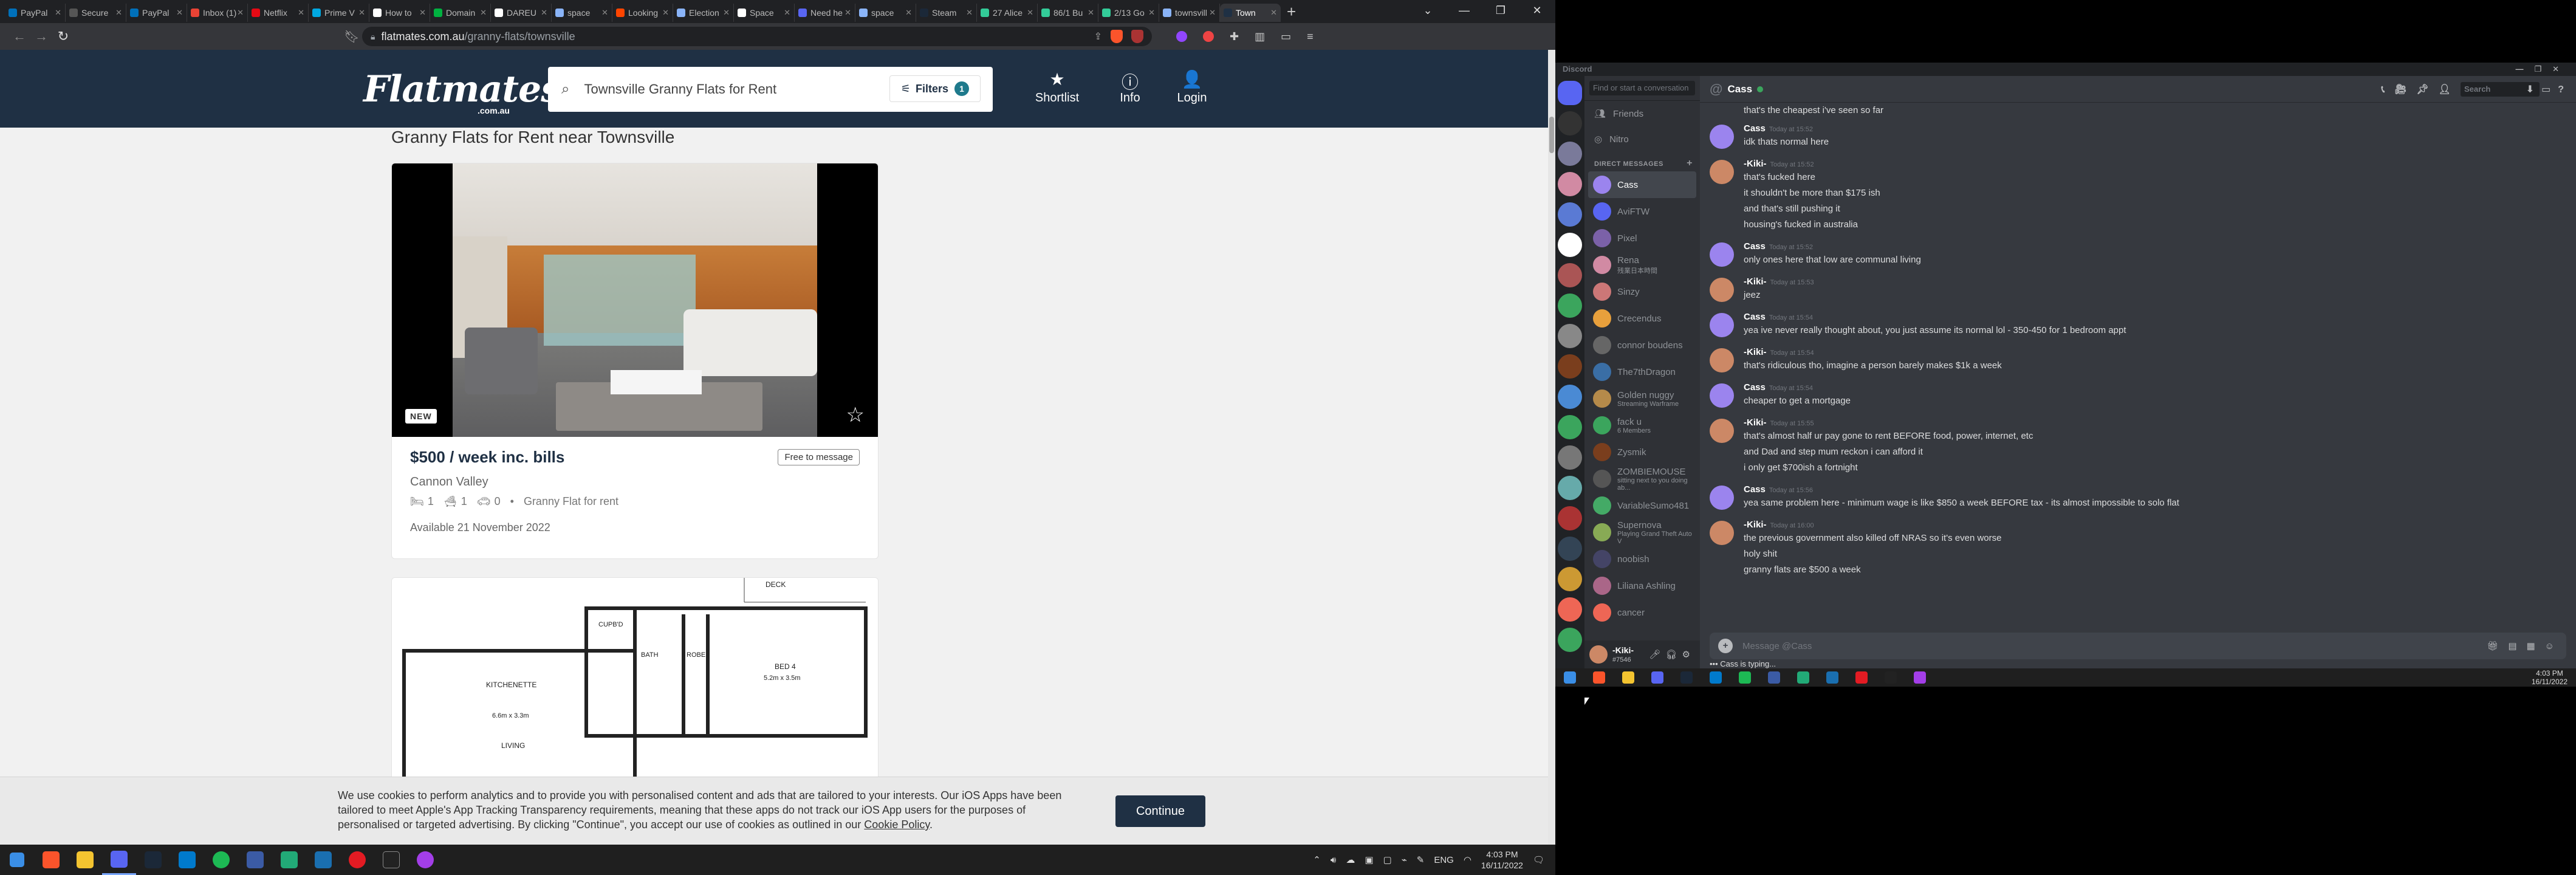  I want to click on find-conversation-input: Find or start a conversation, so click(1642, 88).